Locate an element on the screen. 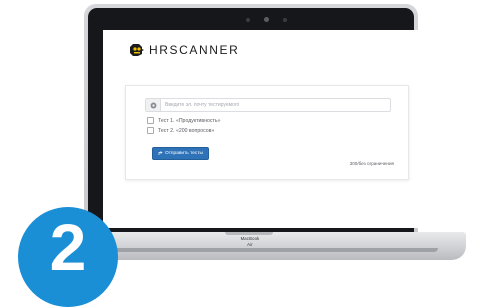  test-limit-note: 300/без ограничения is located at coordinates (371, 163).